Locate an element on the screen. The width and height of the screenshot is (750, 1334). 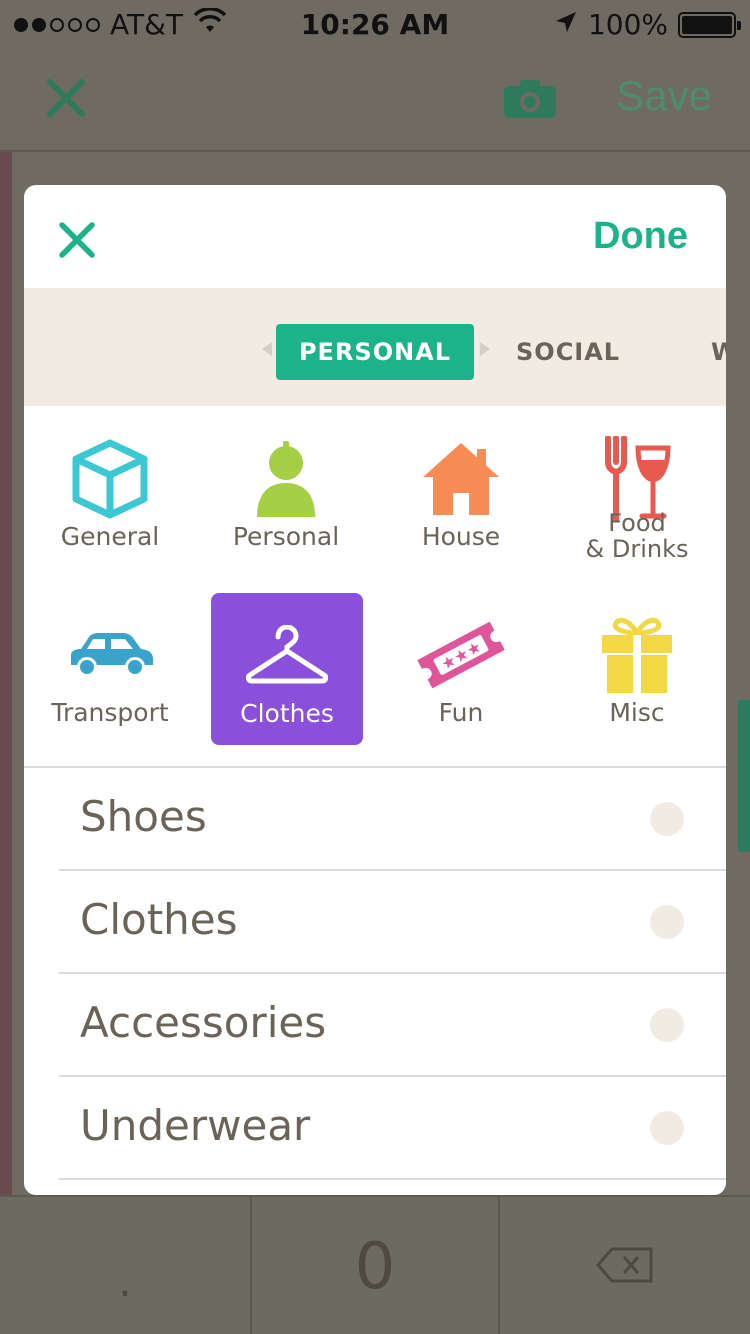
gift-icon is located at coordinates (637, 655).